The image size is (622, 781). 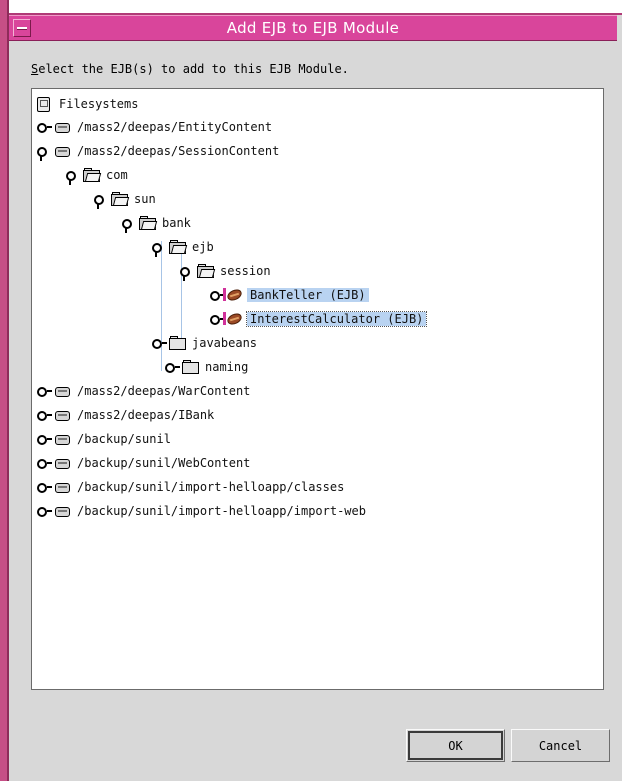 I want to click on tree-node-webcontent: /backup/sunil/WebContent, so click(x=144, y=463).